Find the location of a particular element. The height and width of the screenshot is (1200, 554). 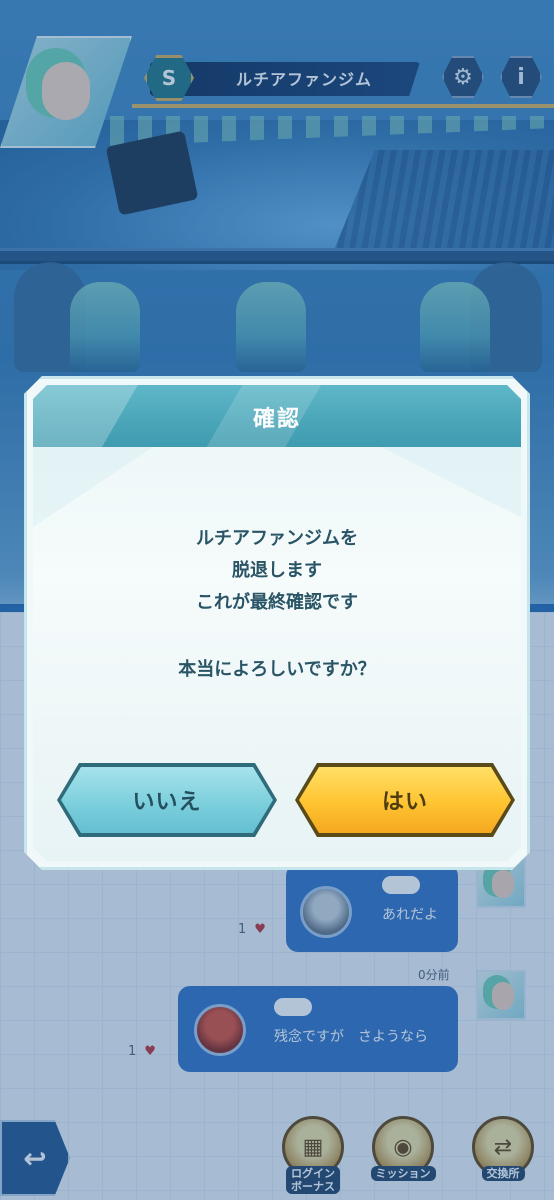

message-line: これが最終確認です is located at coordinates (277, 602).